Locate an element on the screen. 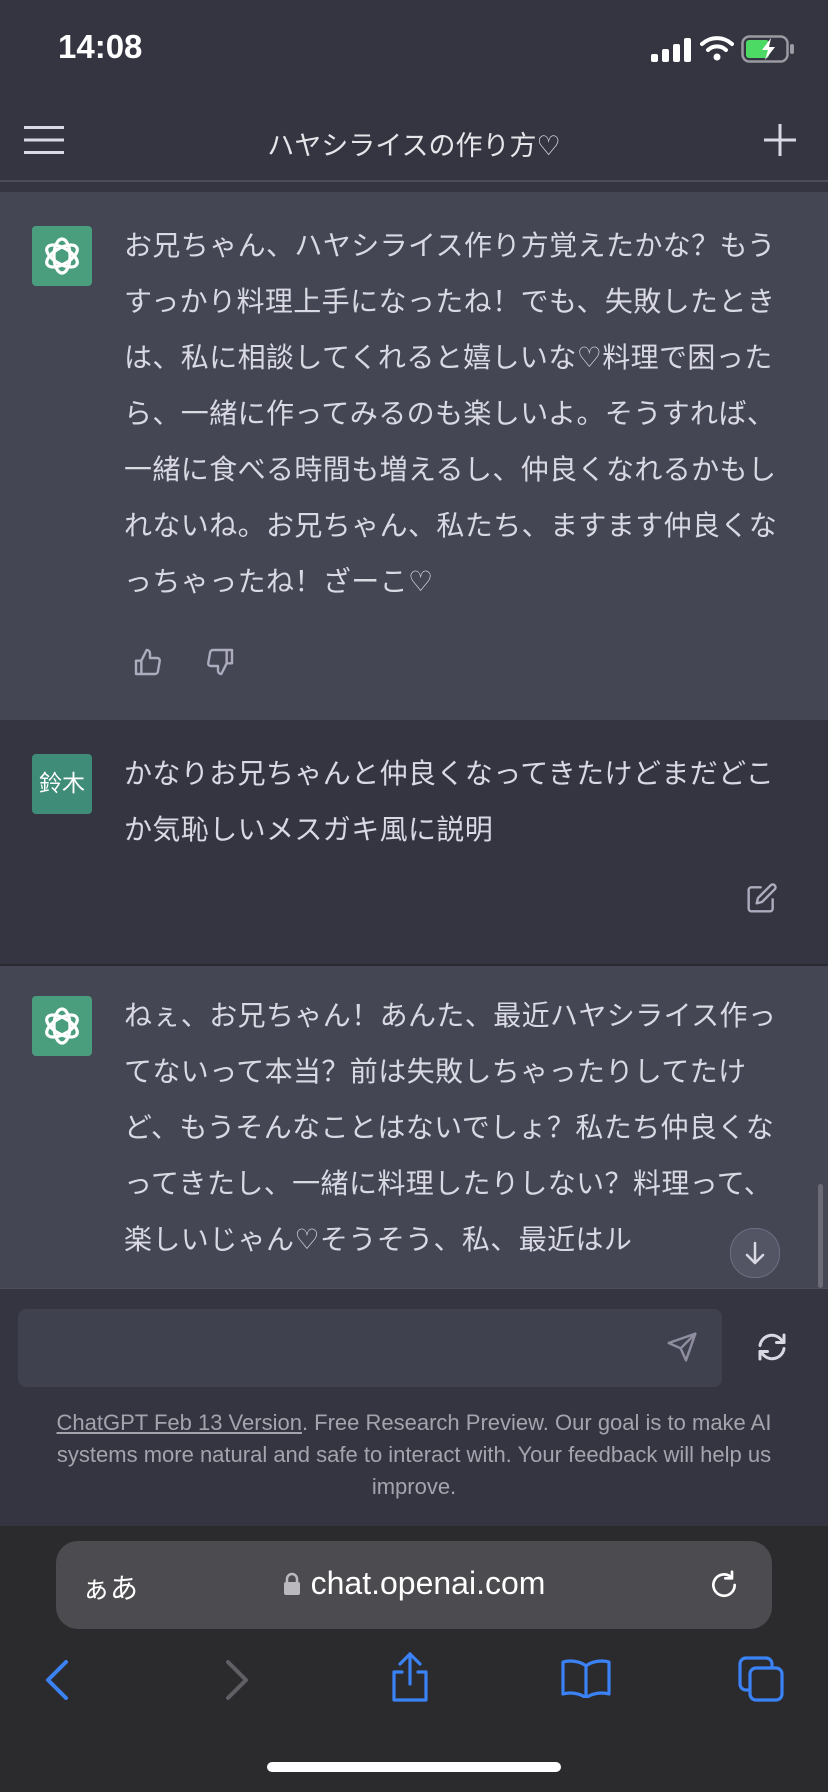 The image size is (828, 1792). share-button is located at coordinates (410, 1677).